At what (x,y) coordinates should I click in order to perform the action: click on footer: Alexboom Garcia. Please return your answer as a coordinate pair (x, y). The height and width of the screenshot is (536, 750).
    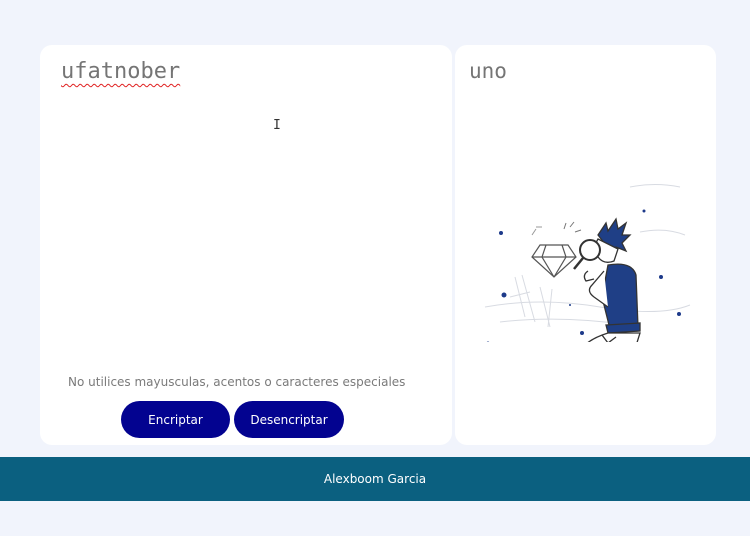
    Looking at the image, I should click on (375, 479).